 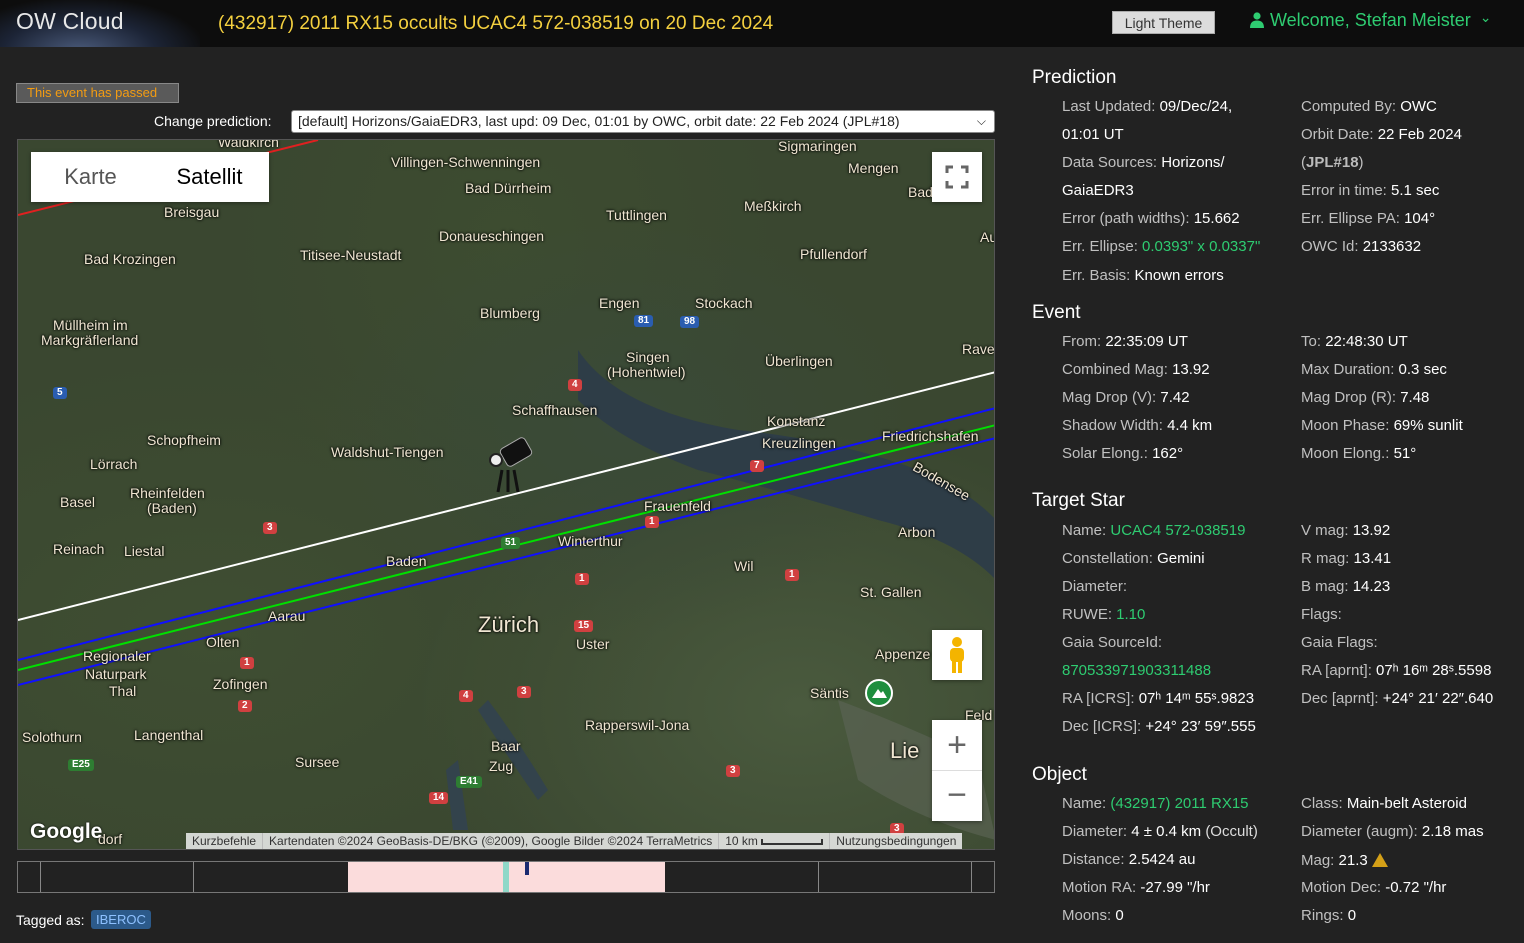 I want to click on map-label: Appenze, so click(x=903, y=654).